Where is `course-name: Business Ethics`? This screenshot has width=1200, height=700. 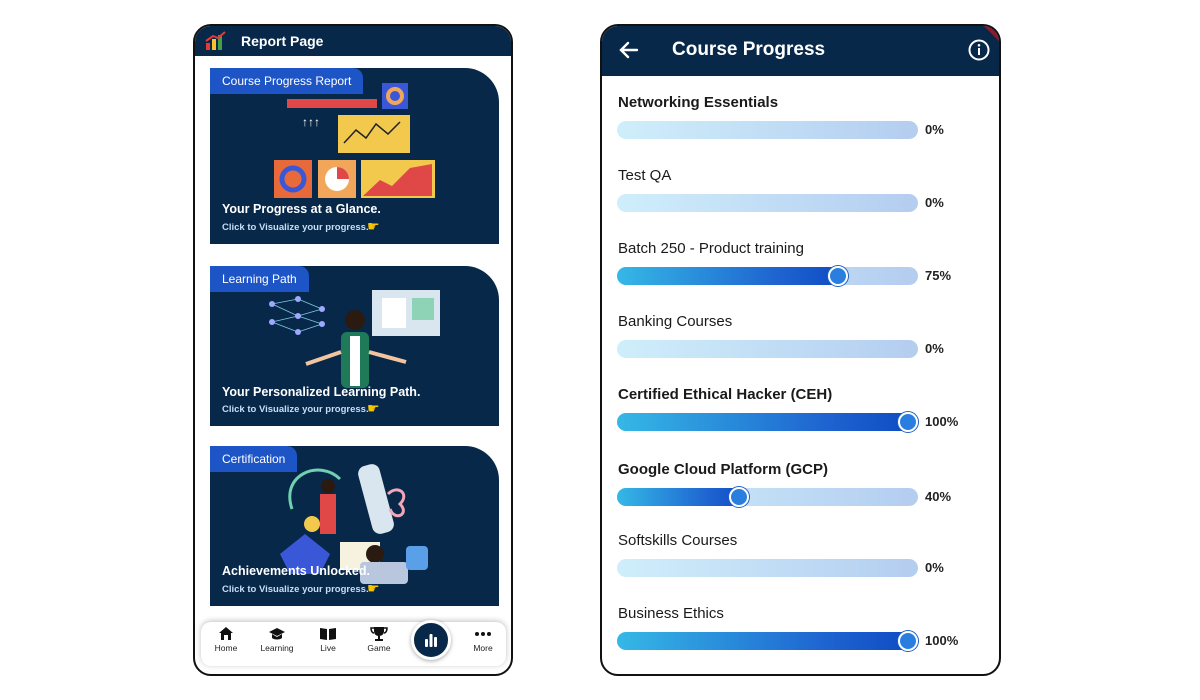
course-name: Business Ethics is located at coordinates (671, 613).